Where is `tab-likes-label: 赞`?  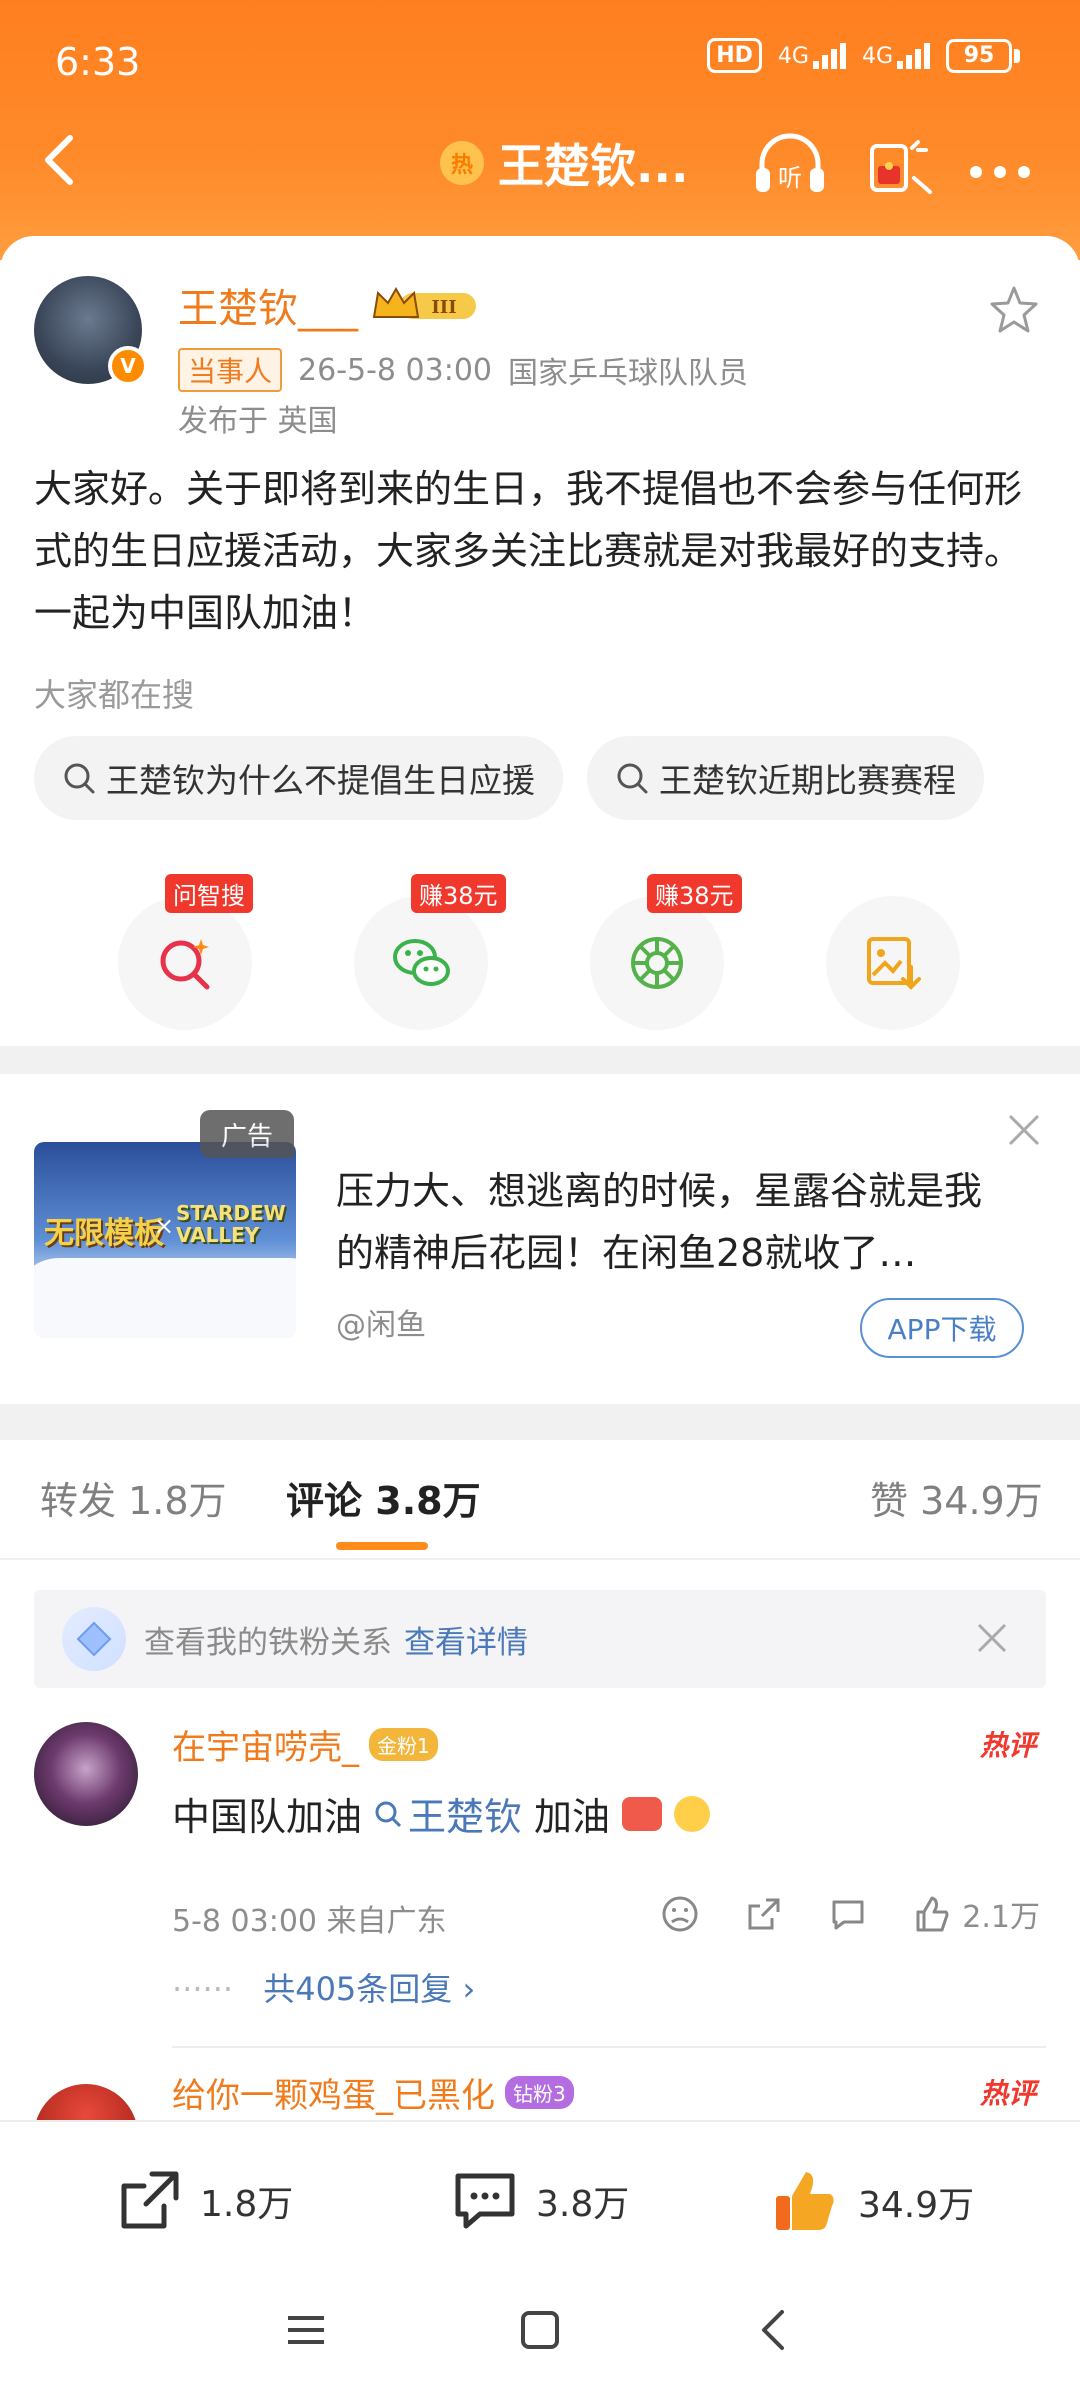
tab-likes-label: 赞 is located at coordinates (889, 1501).